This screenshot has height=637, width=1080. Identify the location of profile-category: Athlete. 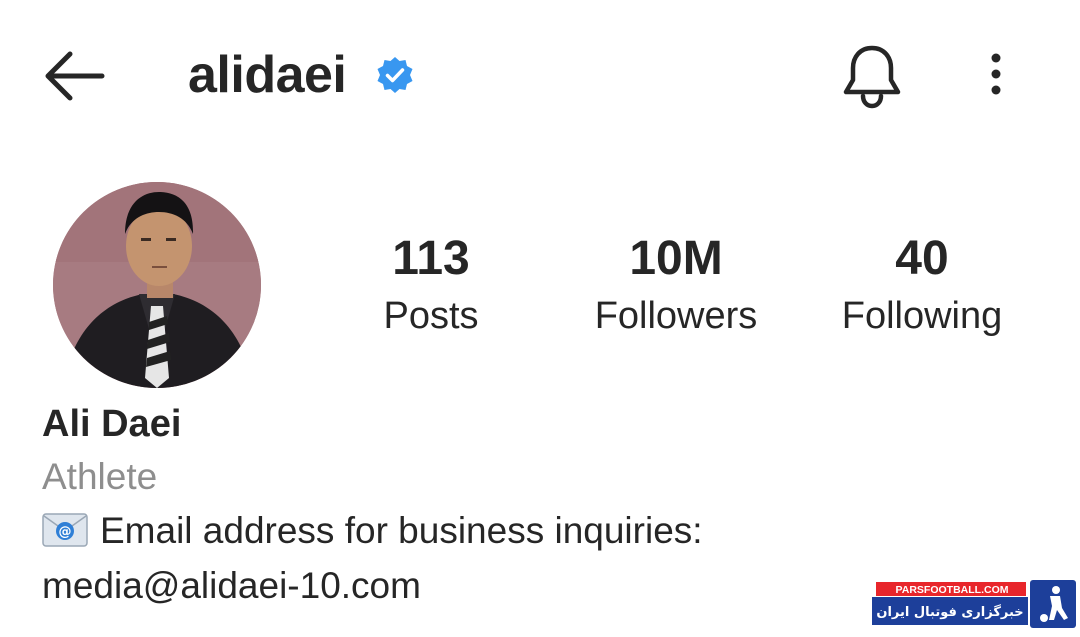
(100, 476).